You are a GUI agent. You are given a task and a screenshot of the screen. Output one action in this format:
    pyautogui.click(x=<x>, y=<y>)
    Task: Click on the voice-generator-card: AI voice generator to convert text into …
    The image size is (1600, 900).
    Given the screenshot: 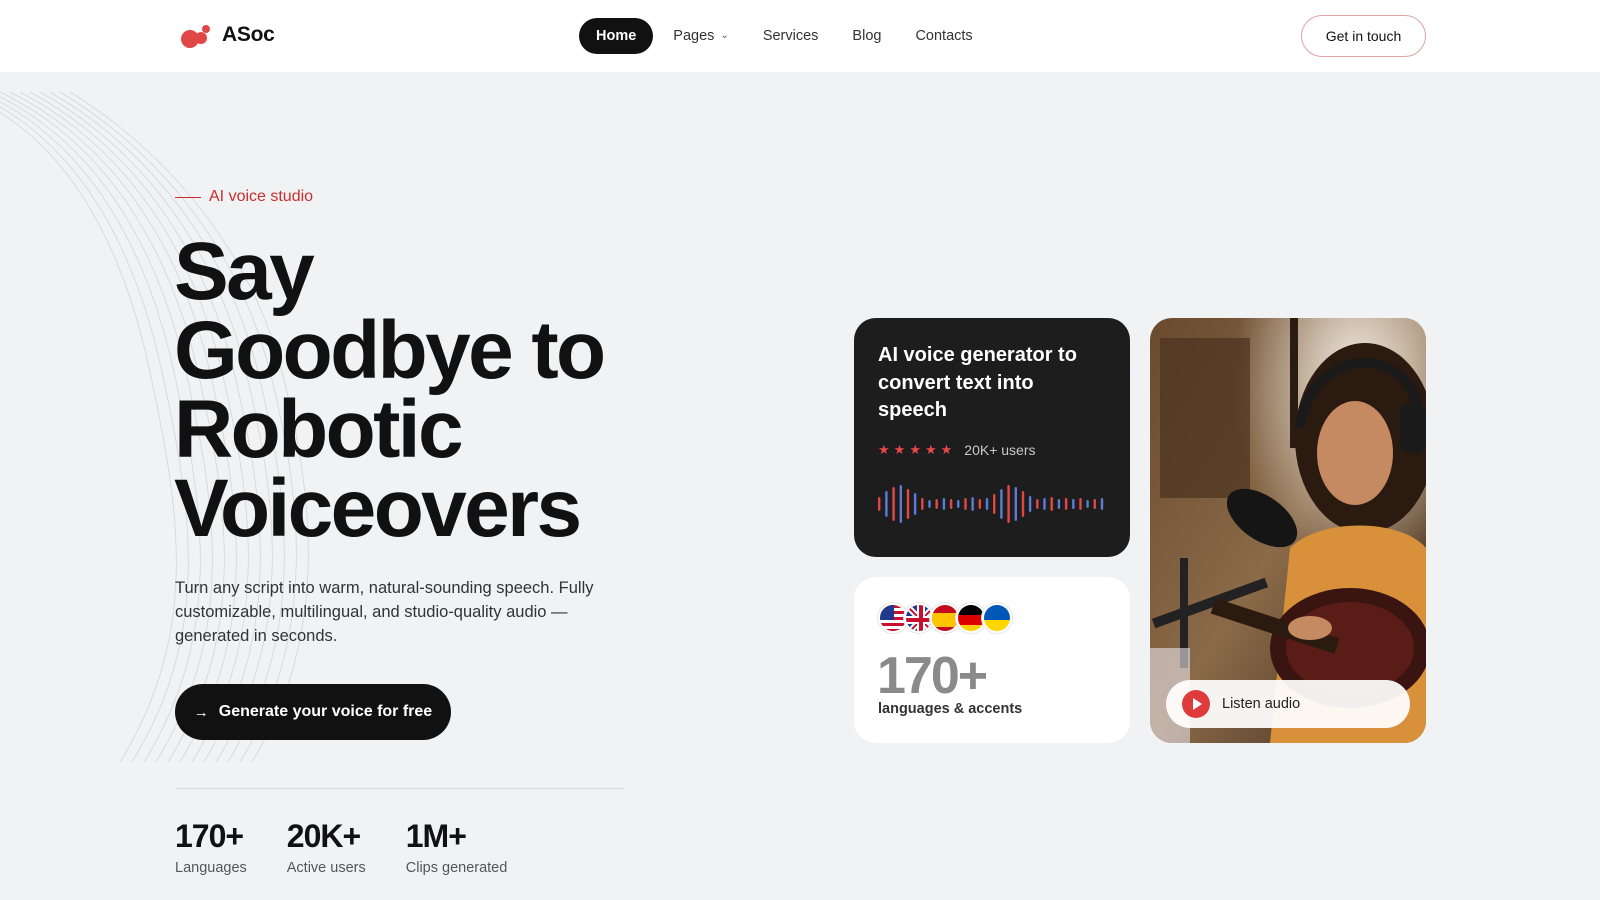 What is the action you would take?
    pyautogui.click(x=992, y=437)
    